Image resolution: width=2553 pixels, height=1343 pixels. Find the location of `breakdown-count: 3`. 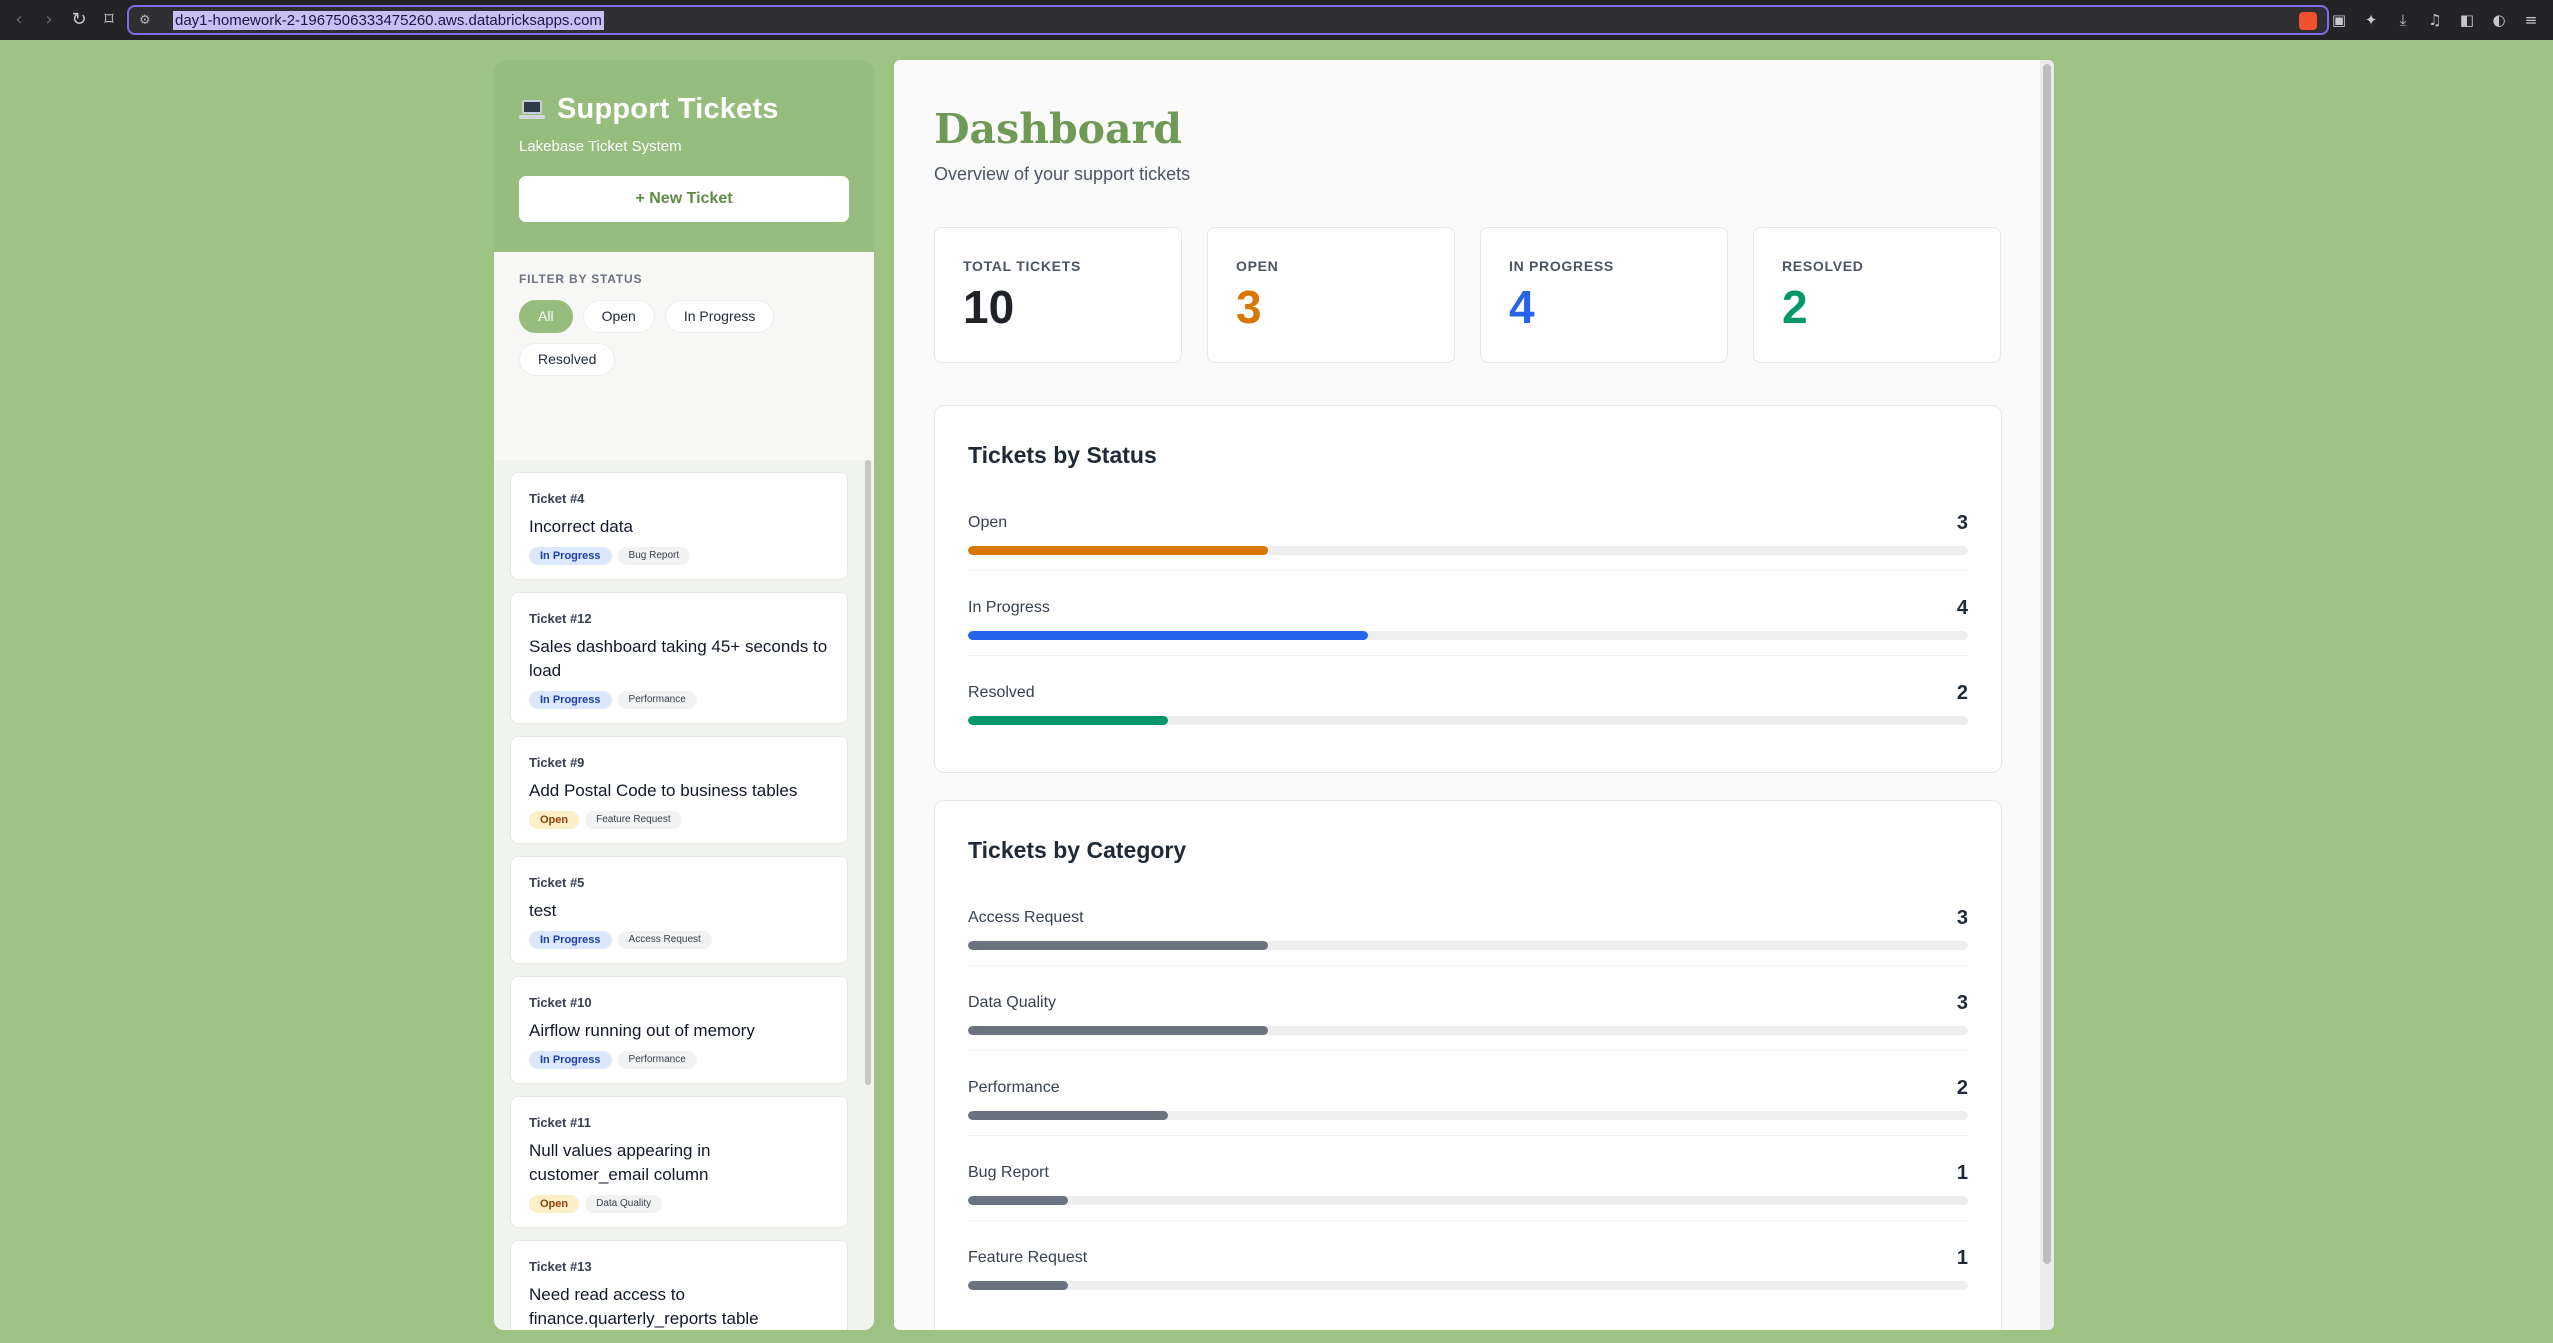

breakdown-count: 3 is located at coordinates (1962, 522).